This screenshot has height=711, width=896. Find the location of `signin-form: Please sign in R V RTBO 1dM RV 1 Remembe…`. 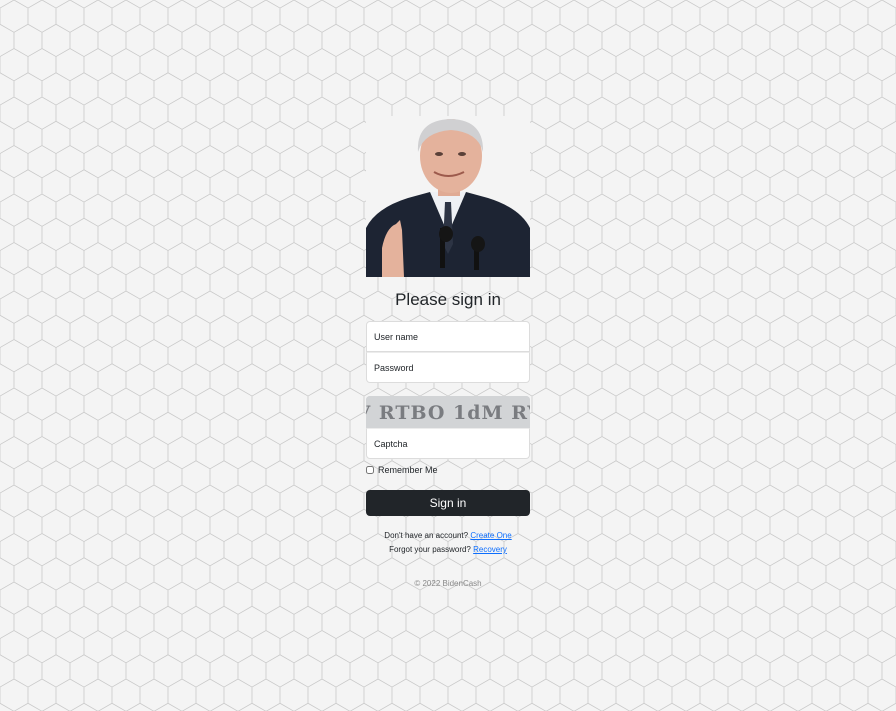

signin-form: Please sign in R V RTBO 1dM RV 1 Remembe… is located at coordinates (448, 352).